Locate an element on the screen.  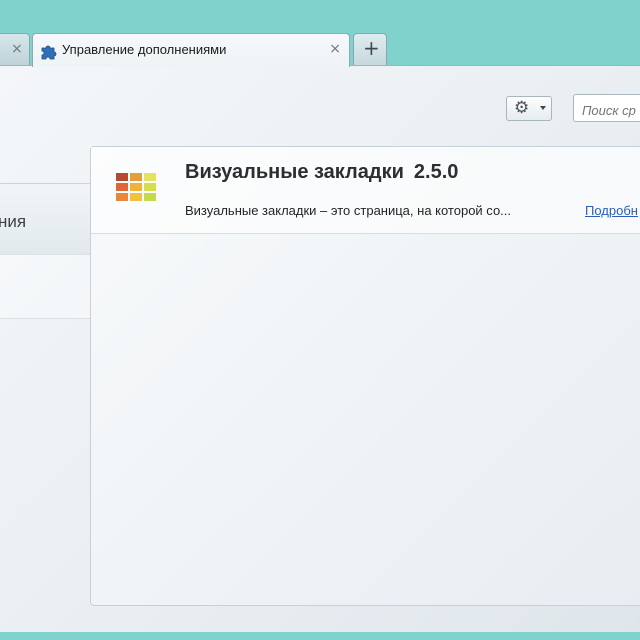
window-frame-bottom is located at coordinates (320, 636).